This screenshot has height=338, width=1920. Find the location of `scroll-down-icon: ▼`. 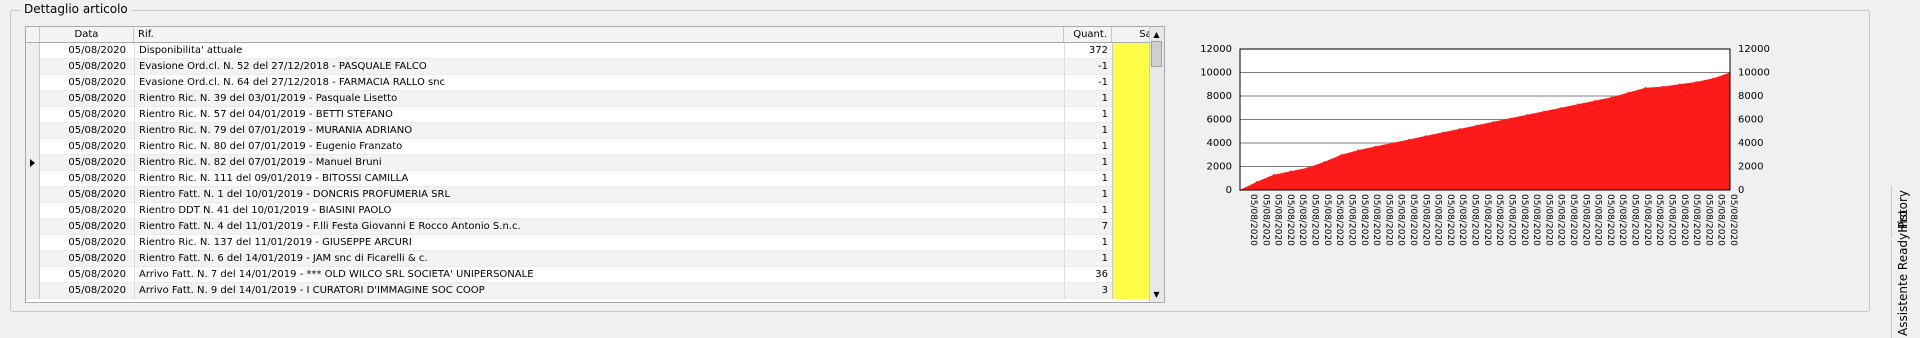

scroll-down-icon: ▼ is located at coordinates (1156, 294).